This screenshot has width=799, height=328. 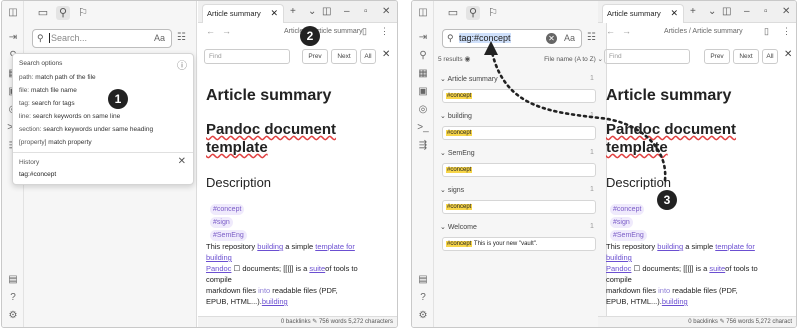 What do you see at coordinates (423, 110) in the screenshot?
I see `bookmark-icon: ◎` at bounding box center [423, 110].